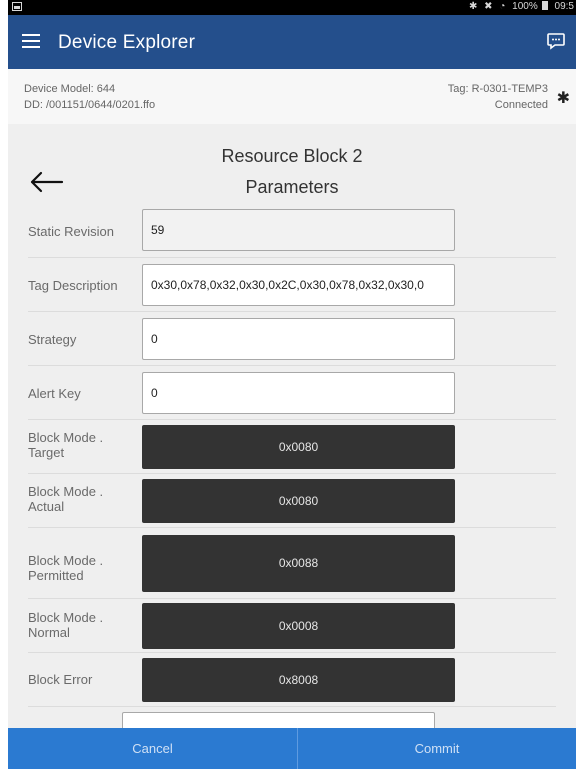  What do you see at coordinates (298, 680) in the screenshot?
I see `block-error-button: 0x8008` at bounding box center [298, 680].